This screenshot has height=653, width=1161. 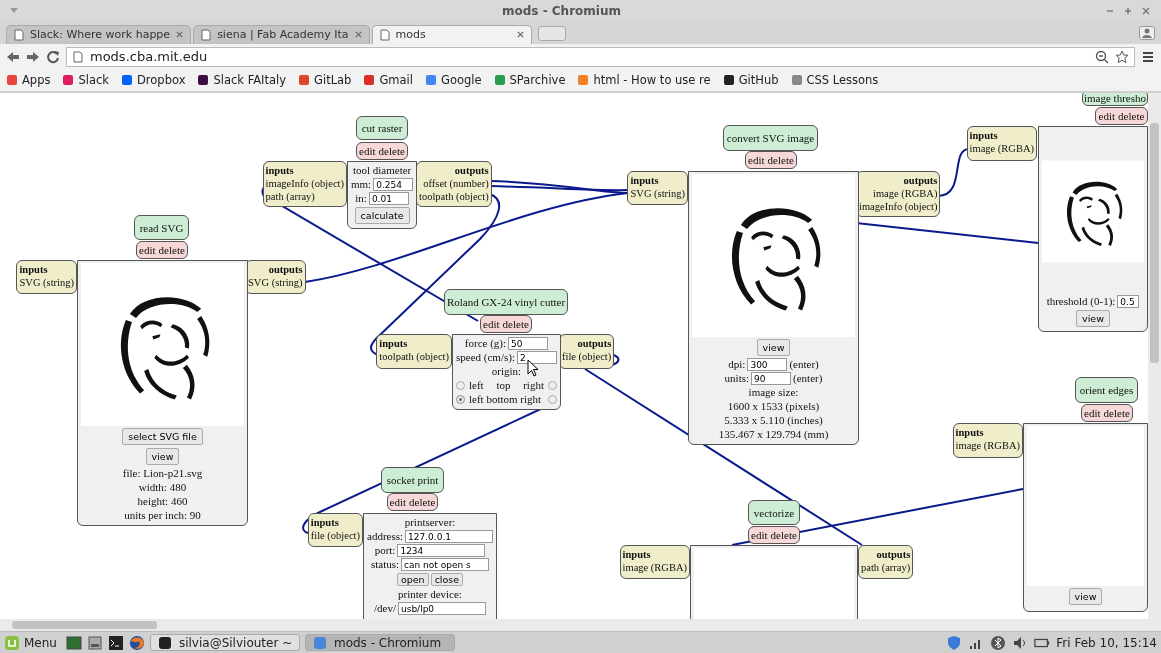 What do you see at coordinates (281, 34) in the screenshot?
I see `browser-tab: siena | Fab Academy Ita` at bounding box center [281, 34].